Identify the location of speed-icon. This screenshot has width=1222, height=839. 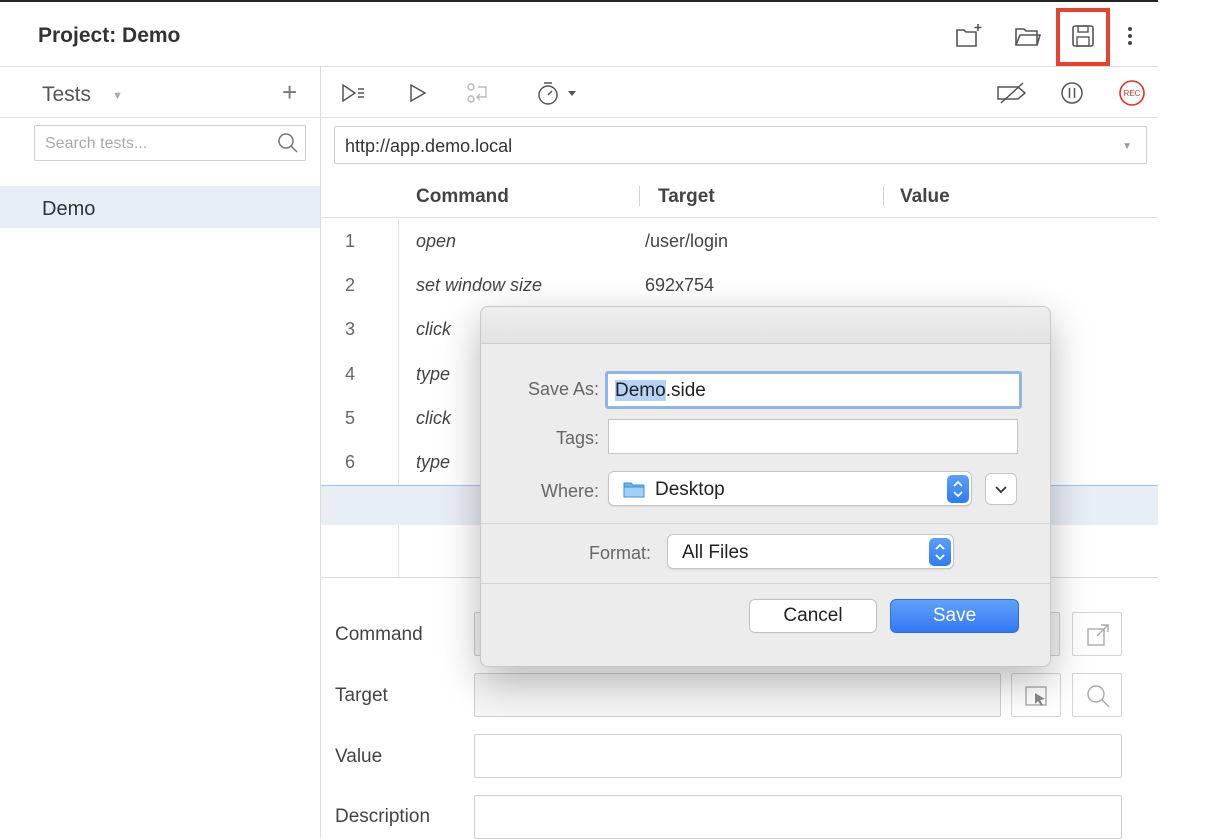
(558, 93).